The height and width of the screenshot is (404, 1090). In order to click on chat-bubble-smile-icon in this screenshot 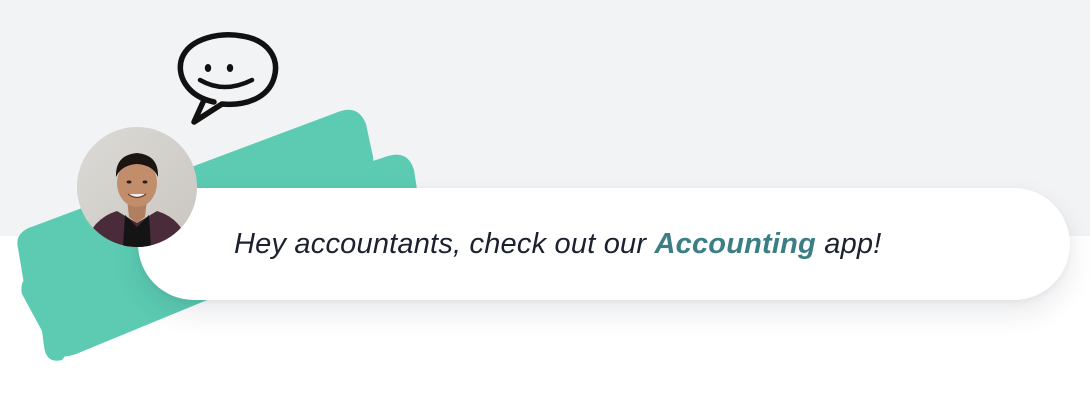, I will do `click(228, 78)`.